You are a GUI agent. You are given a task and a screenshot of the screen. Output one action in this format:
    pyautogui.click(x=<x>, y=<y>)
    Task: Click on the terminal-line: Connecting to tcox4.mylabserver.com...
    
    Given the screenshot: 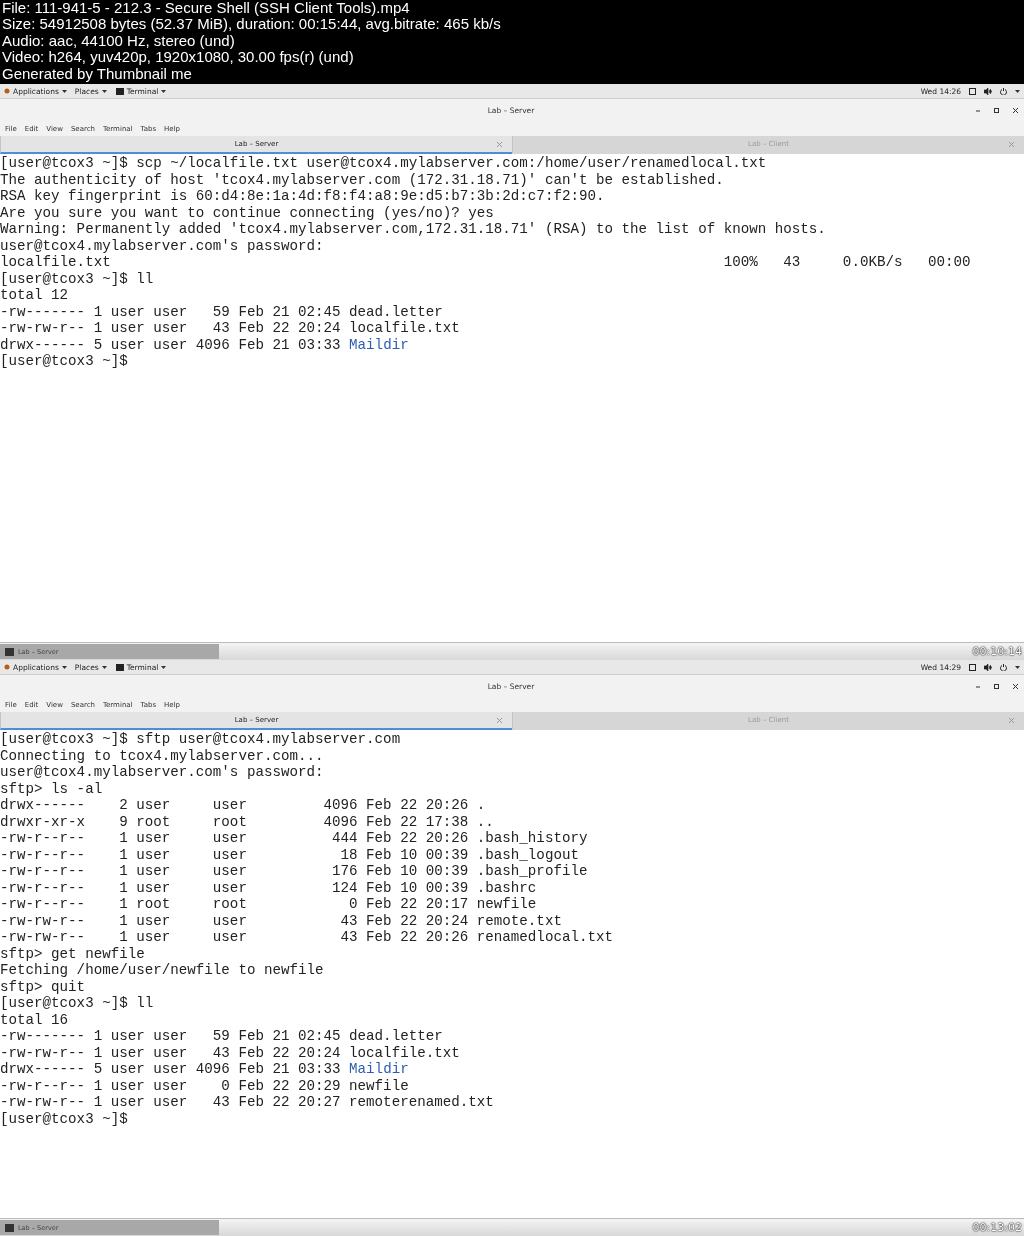 What is the action you would take?
    pyautogui.click(x=162, y=755)
    